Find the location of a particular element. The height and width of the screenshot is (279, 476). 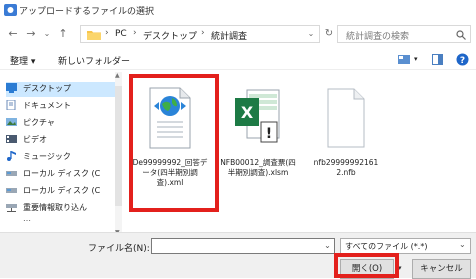

address-row: ← → ⌄ ↑ › PC › デスクトップ › 統計調査 ⌄ ↻ 統計調査の検索 is located at coordinates (238, 35).